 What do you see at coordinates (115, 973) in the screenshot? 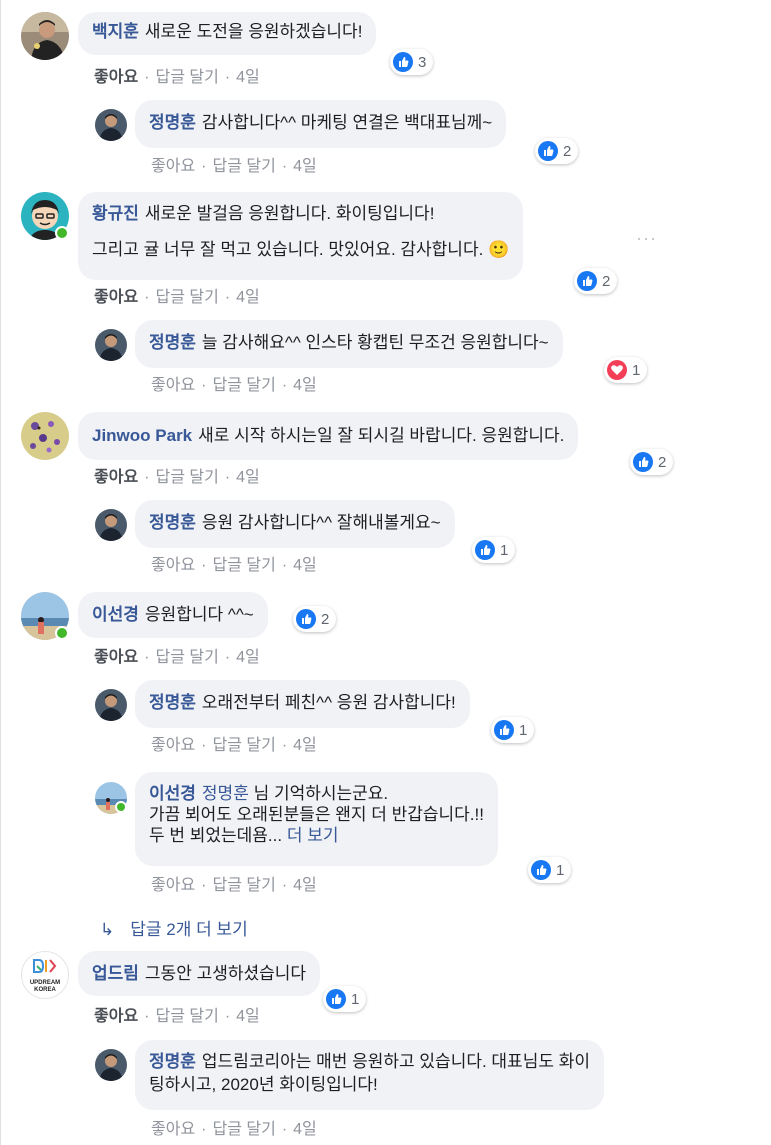
I see `comment-author: 업드림` at bounding box center [115, 973].